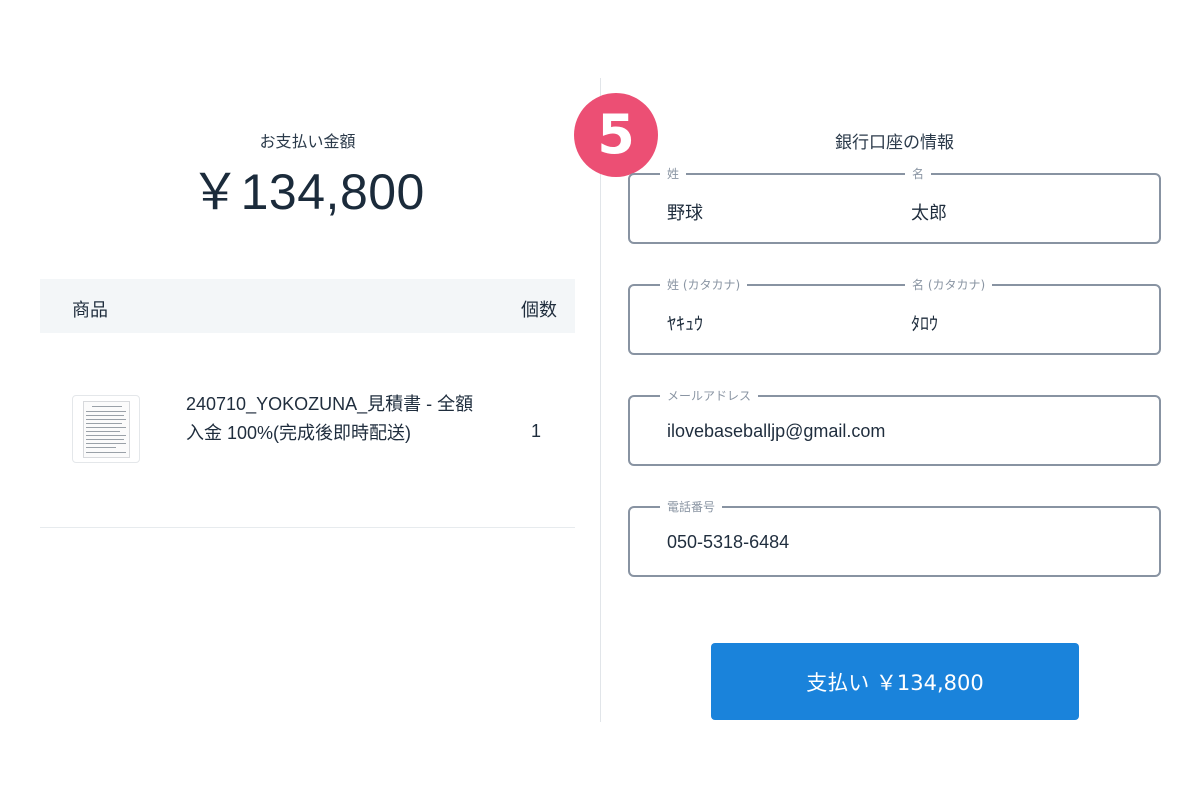 Image resolution: width=1200 pixels, height=800 pixels. I want to click on first-name-kana-input: ﾀﾛｳ, so click(924, 323).